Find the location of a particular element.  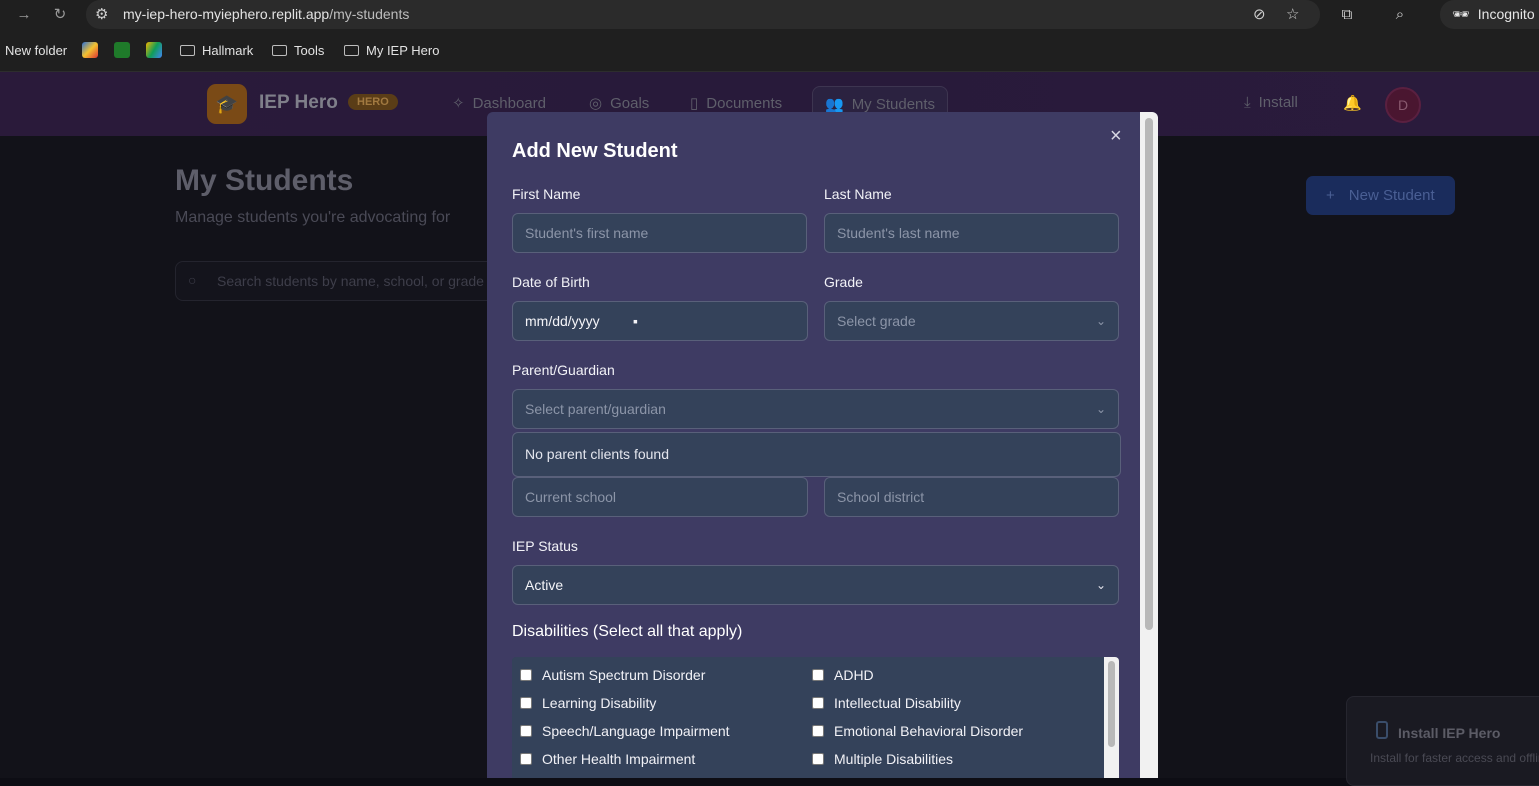

checkbox-adhd: ADHD is located at coordinates (843, 675).